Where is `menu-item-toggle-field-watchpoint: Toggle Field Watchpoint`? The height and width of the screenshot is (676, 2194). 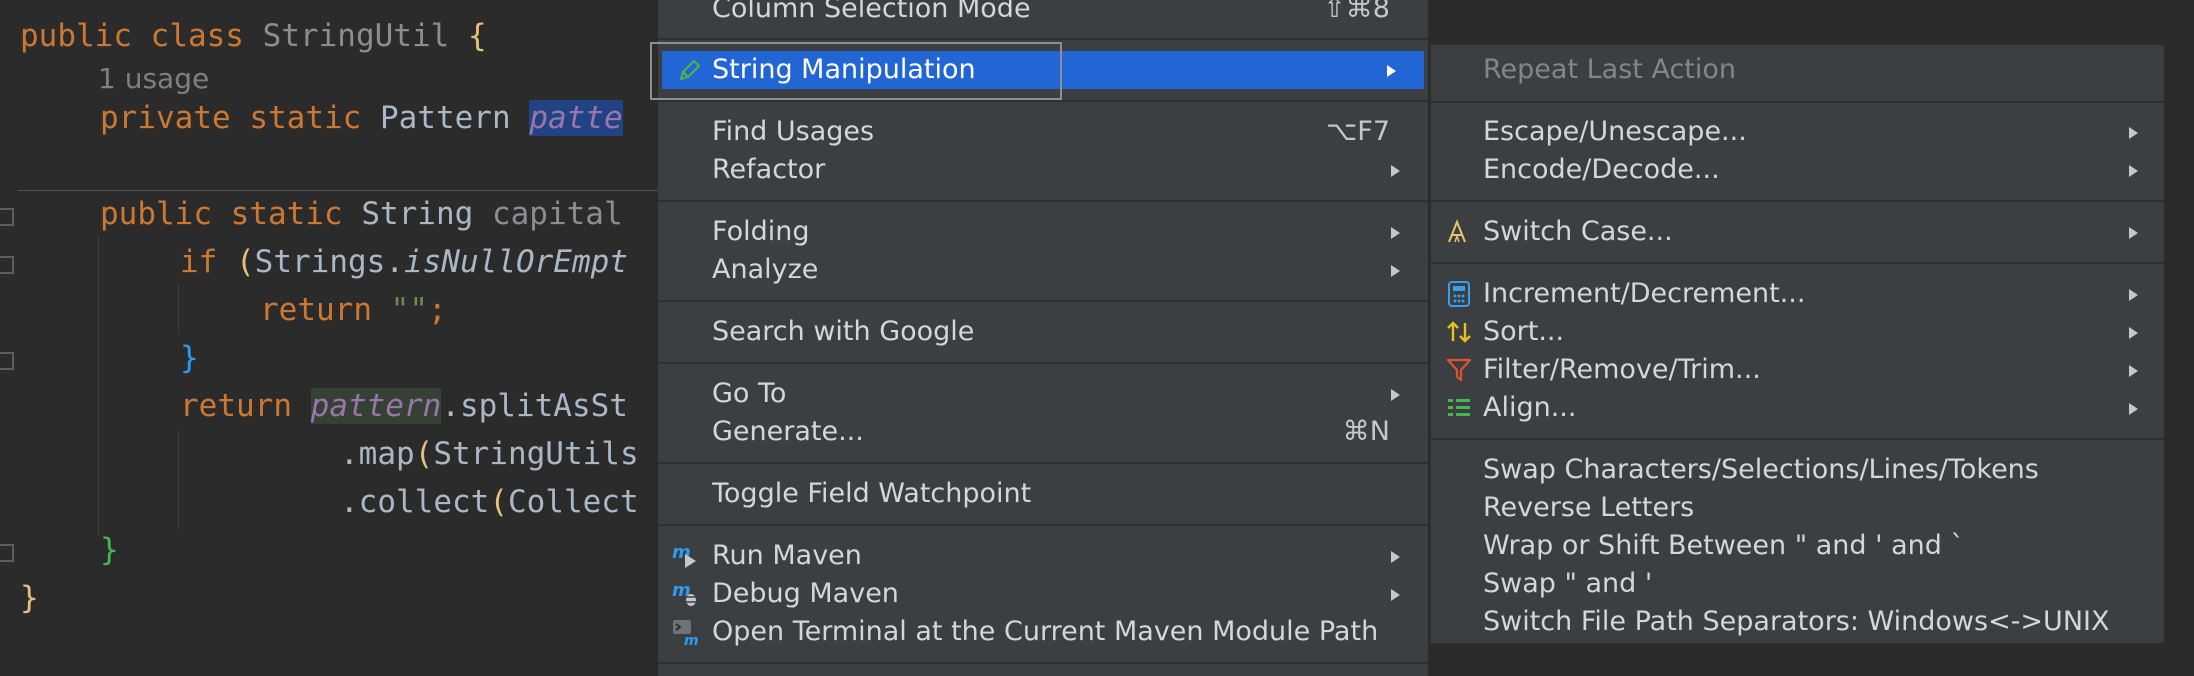 menu-item-toggle-field-watchpoint: Toggle Field Watchpoint is located at coordinates (1043, 494).